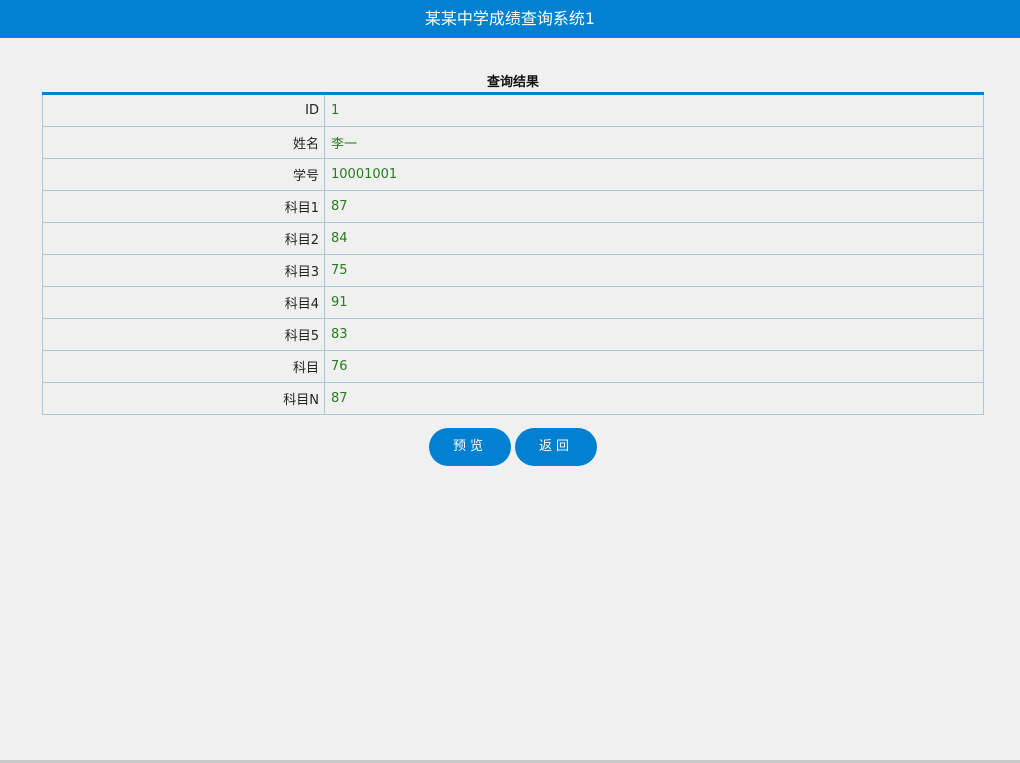  Describe the element at coordinates (183, 238) in the screenshot. I see `row-label-subject-2: 科目2` at that location.